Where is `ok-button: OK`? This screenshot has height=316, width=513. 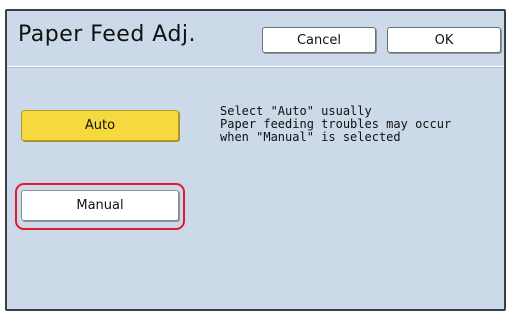
ok-button: OK is located at coordinates (444, 40).